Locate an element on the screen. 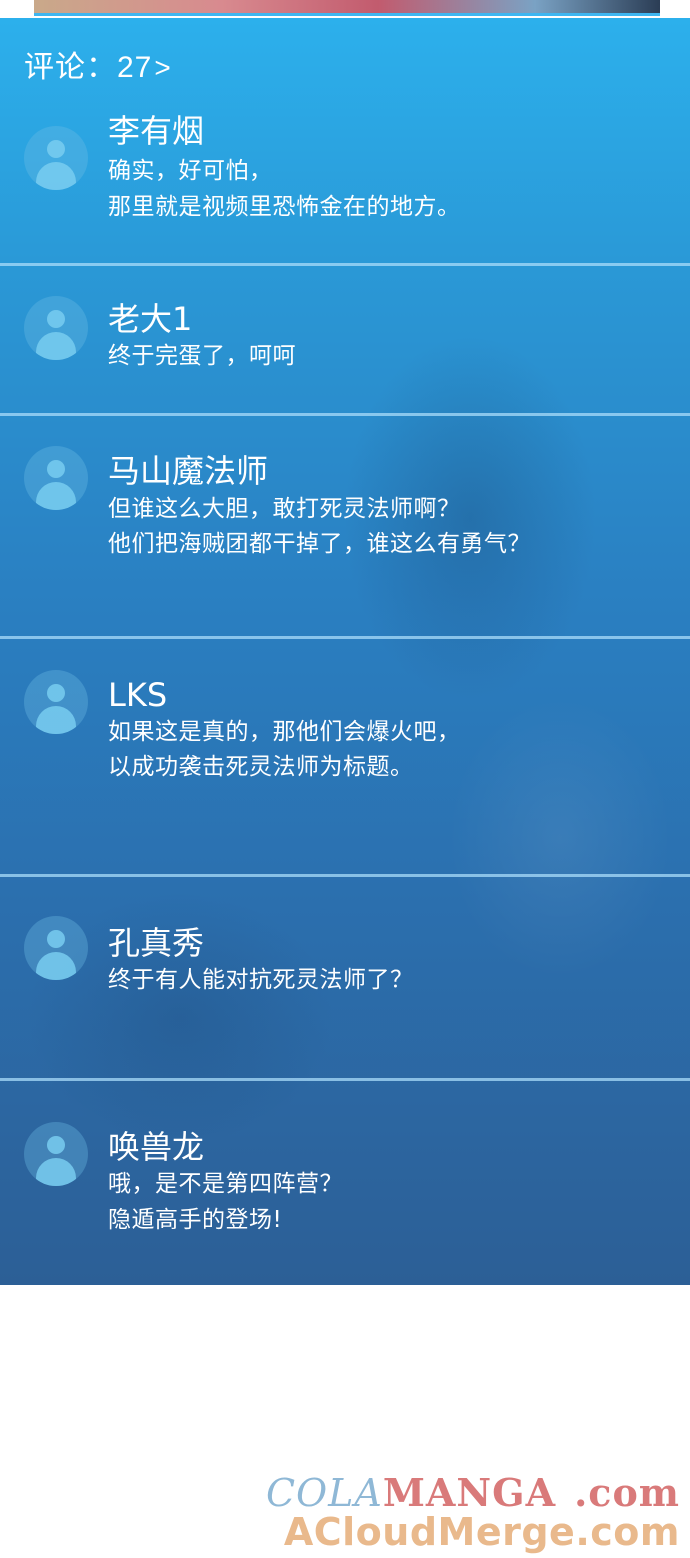 The image size is (690, 1558). watermark-colamanga: COLAMANGA .com is located at coordinates (472, 1492).